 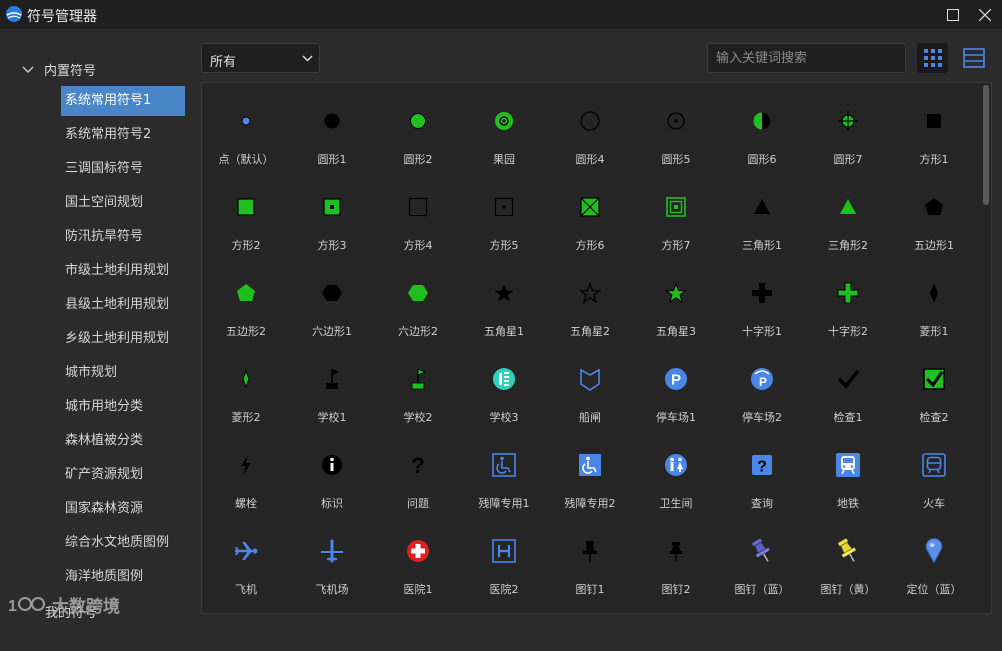 I want to click on sidebar-item: 矿产资源规划, so click(x=123, y=475).